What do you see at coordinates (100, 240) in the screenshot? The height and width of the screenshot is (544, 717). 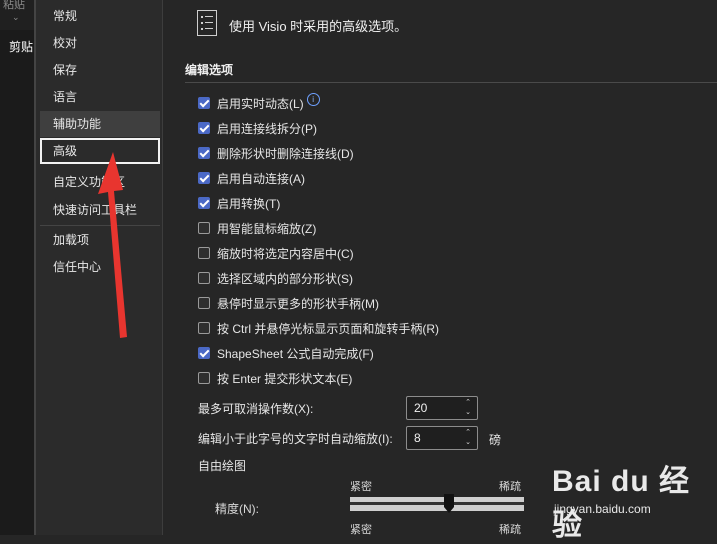 I see `nav-item-add-ins: 加载项` at bounding box center [100, 240].